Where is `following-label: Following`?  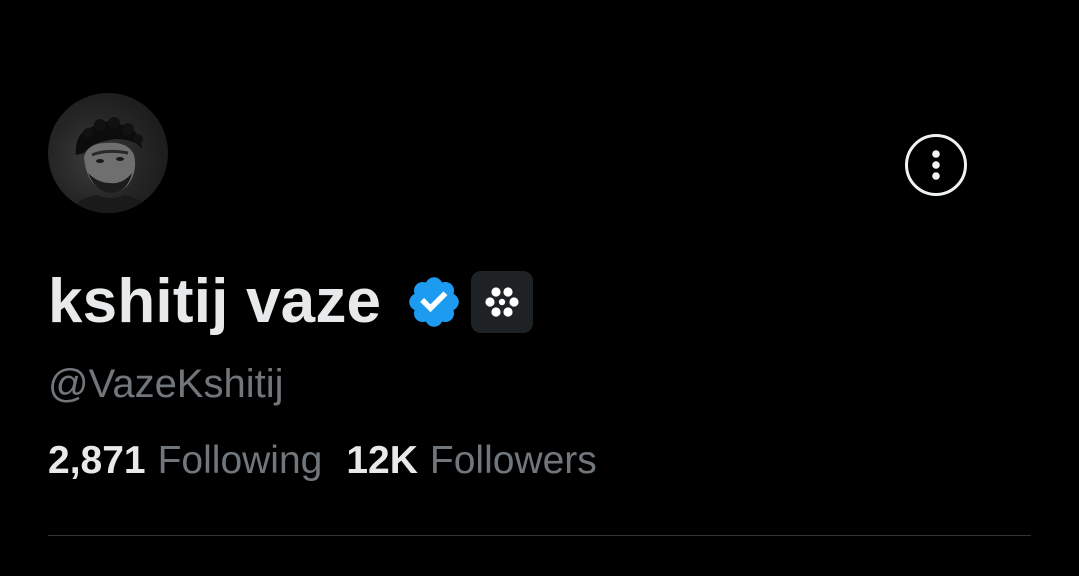
following-label: Following is located at coordinates (240, 460).